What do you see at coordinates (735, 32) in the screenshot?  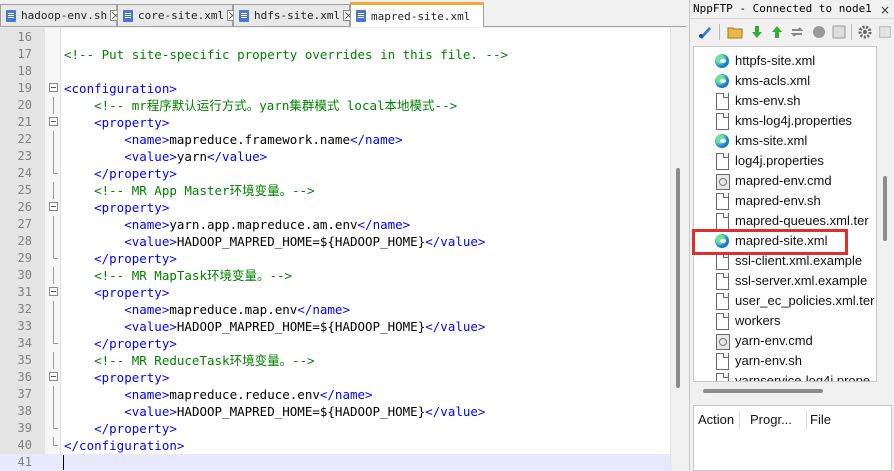 I see `open-folder-icon` at bounding box center [735, 32].